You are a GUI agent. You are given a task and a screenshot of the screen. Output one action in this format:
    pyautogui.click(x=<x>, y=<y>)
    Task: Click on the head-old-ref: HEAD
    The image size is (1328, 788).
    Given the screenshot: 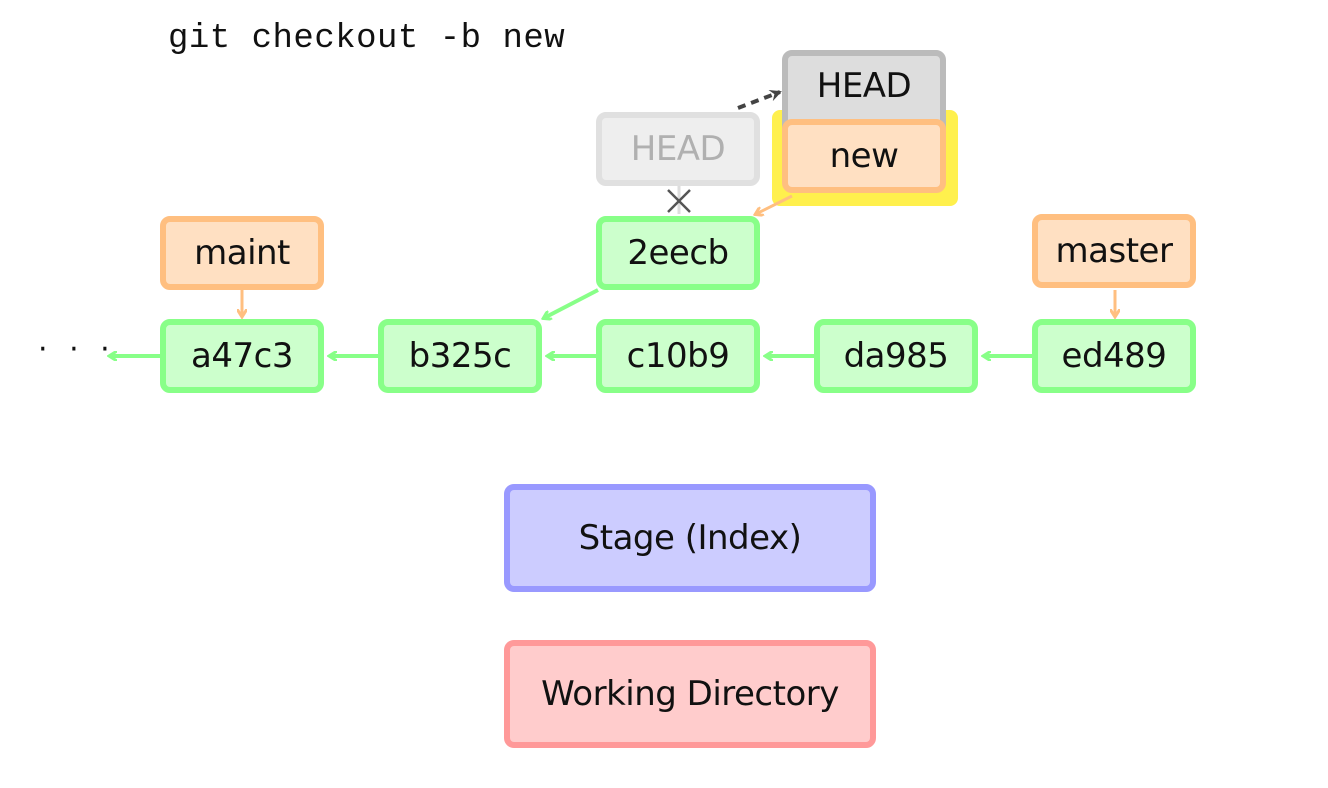 What is the action you would take?
    pyautogui.click(x=678, y=149)
    